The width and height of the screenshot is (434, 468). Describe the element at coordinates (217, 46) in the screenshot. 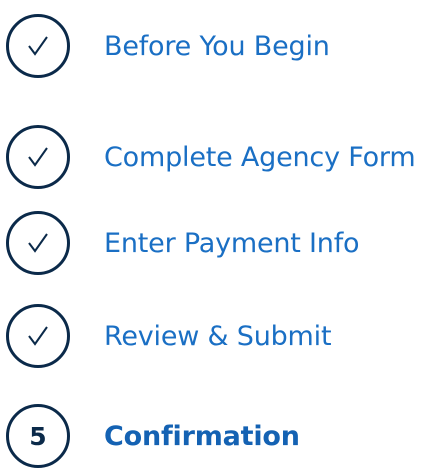

I see `step-label: Before You Begin` at that location.